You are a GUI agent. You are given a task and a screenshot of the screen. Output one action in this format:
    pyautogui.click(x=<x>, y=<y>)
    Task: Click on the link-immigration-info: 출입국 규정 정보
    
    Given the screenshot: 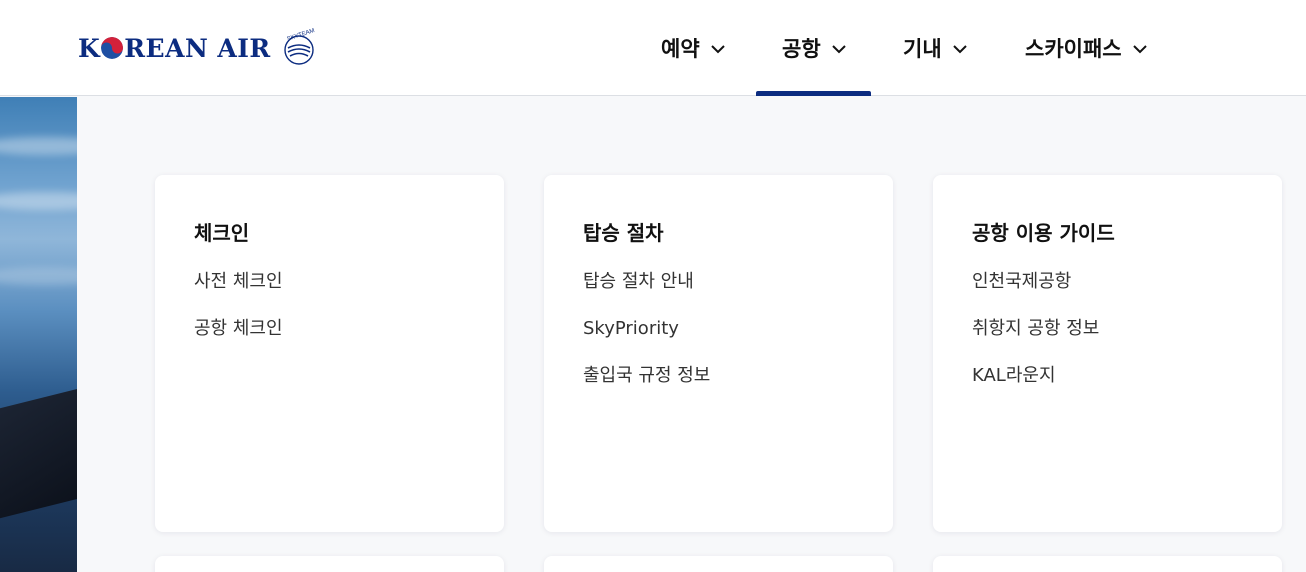 What is the action you would take?
    pyautogui.click(x=646, y=388)
    